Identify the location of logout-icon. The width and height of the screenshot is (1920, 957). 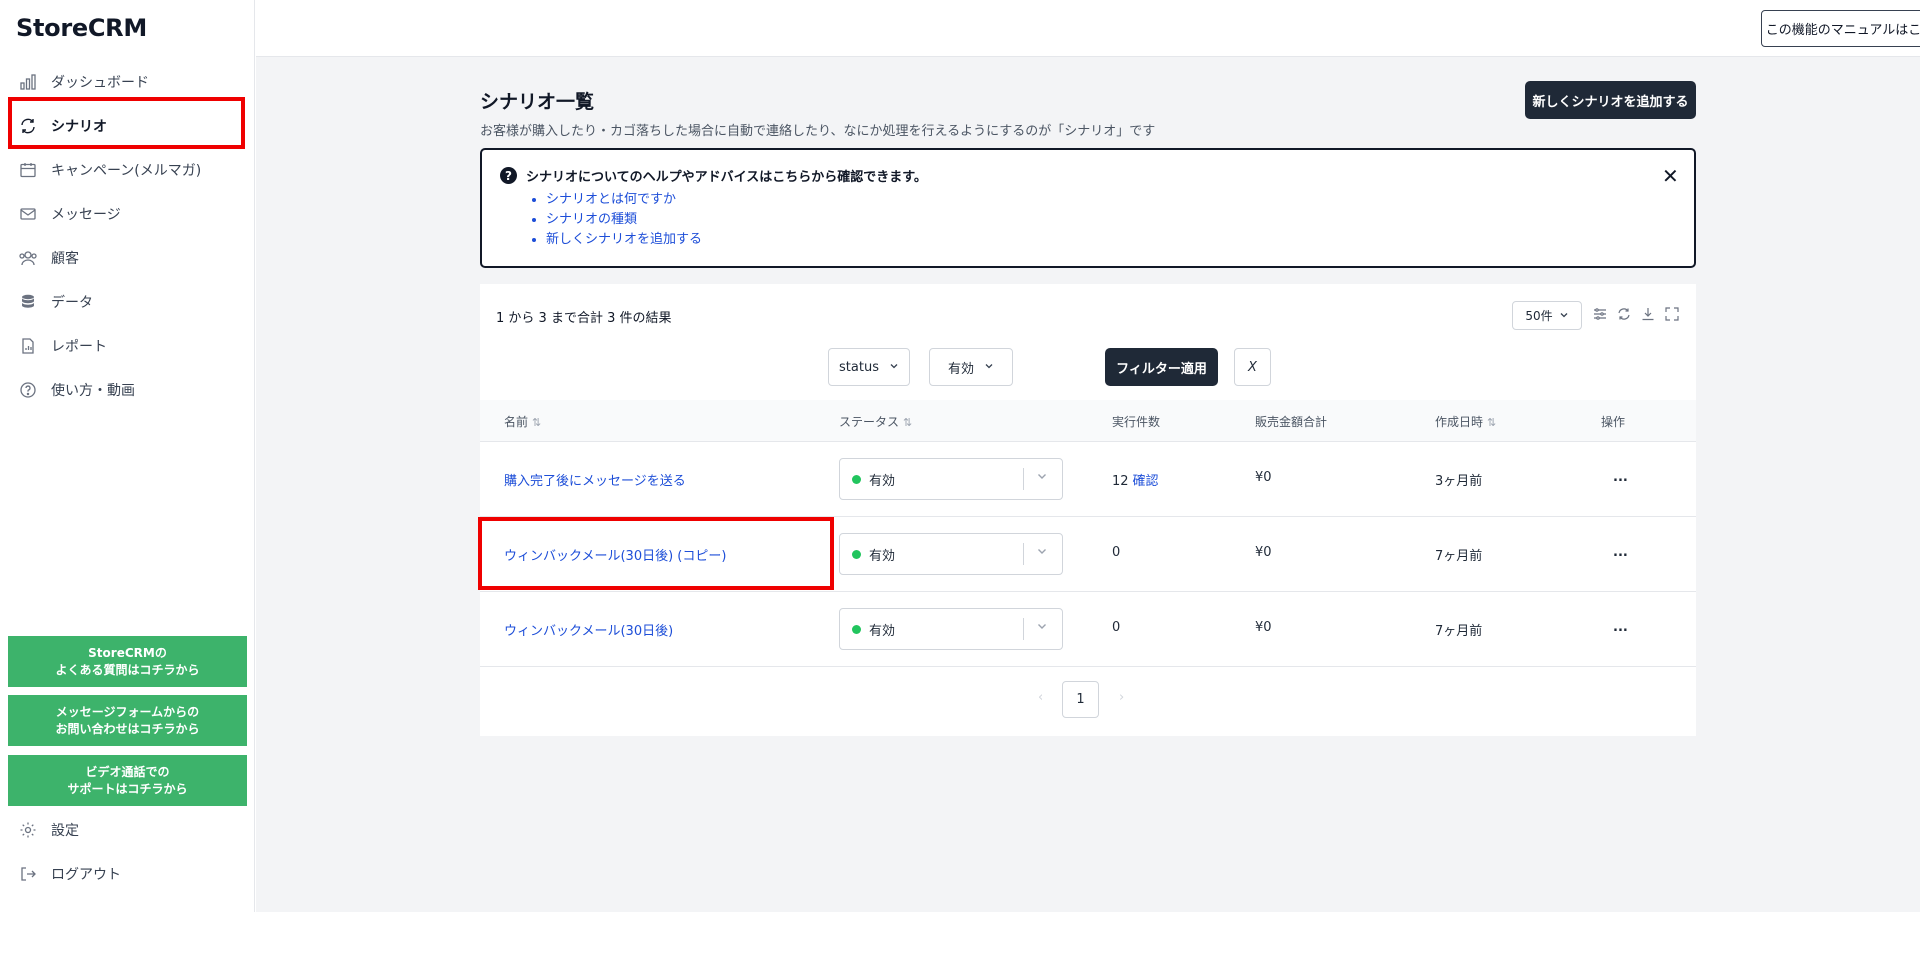
(28, 874).